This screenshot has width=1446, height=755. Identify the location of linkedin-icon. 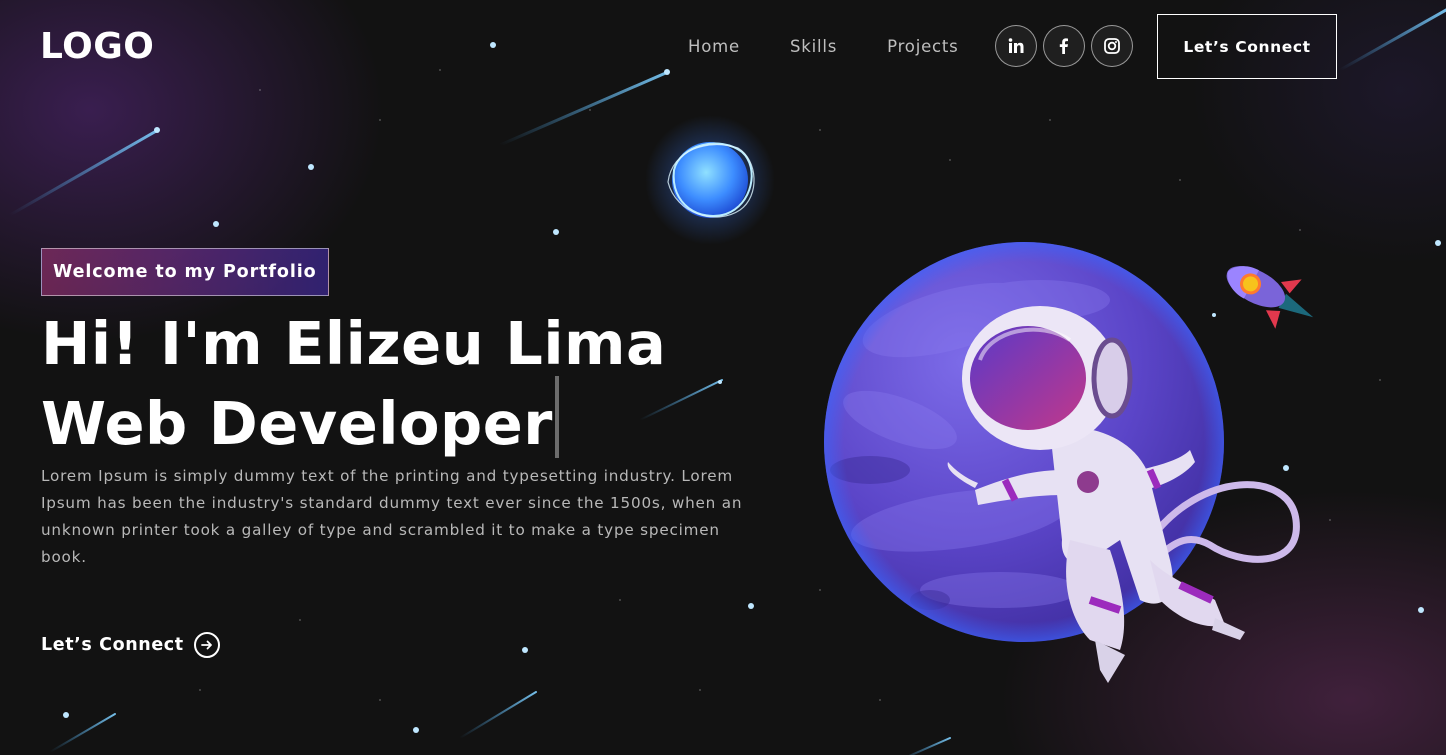
(1016, 45).